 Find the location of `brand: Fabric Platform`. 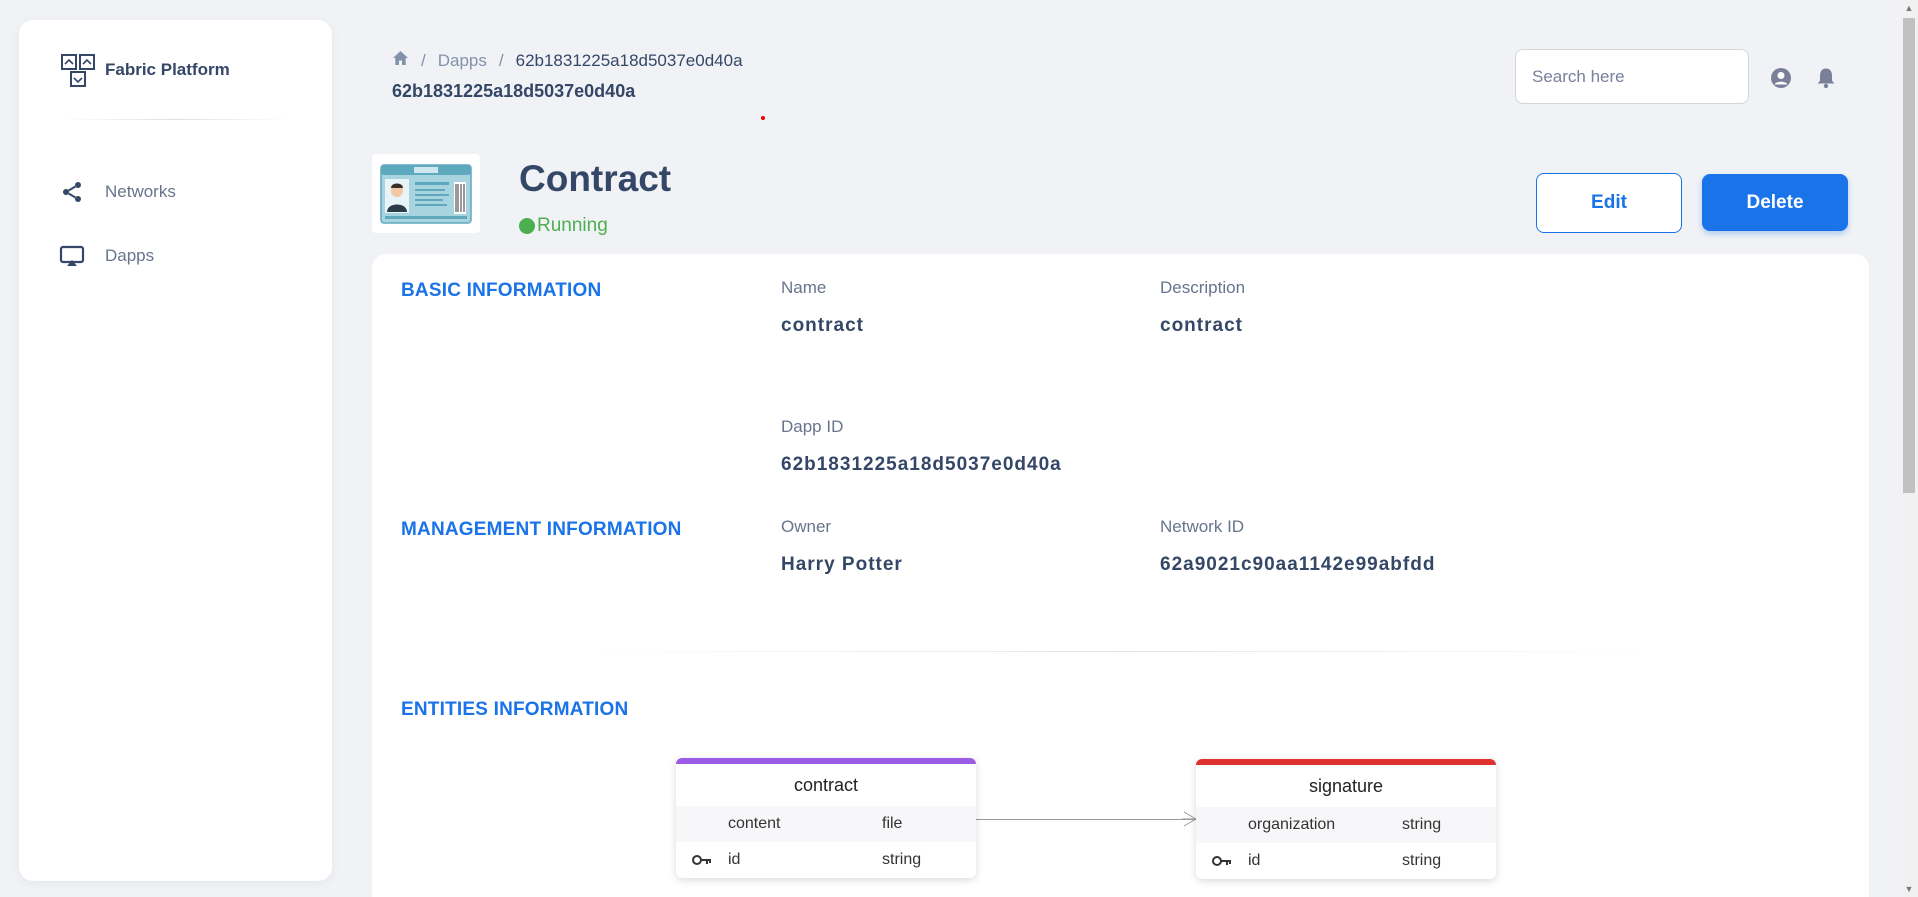

brand: Fabric Platform is located at coordinates (144, 70).